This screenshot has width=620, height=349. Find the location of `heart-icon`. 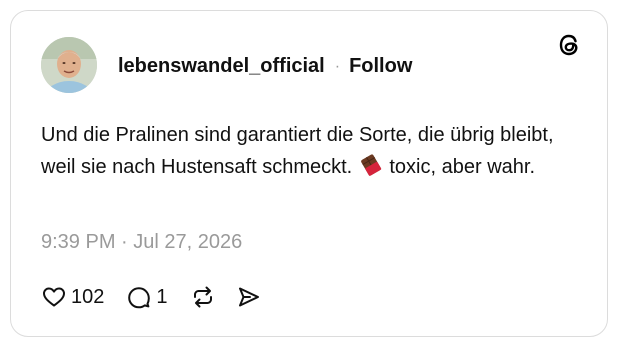

heart-icon is located at coordinates (54, 297).